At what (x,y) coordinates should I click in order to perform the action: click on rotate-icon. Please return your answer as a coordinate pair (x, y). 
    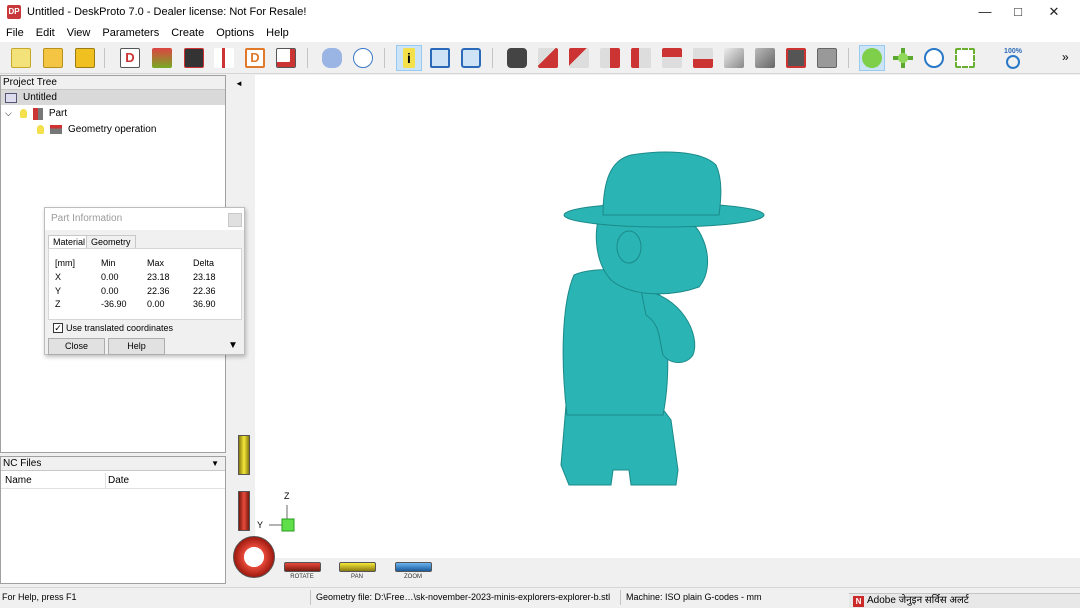
    Looking at the image, I should click on (872, 58).